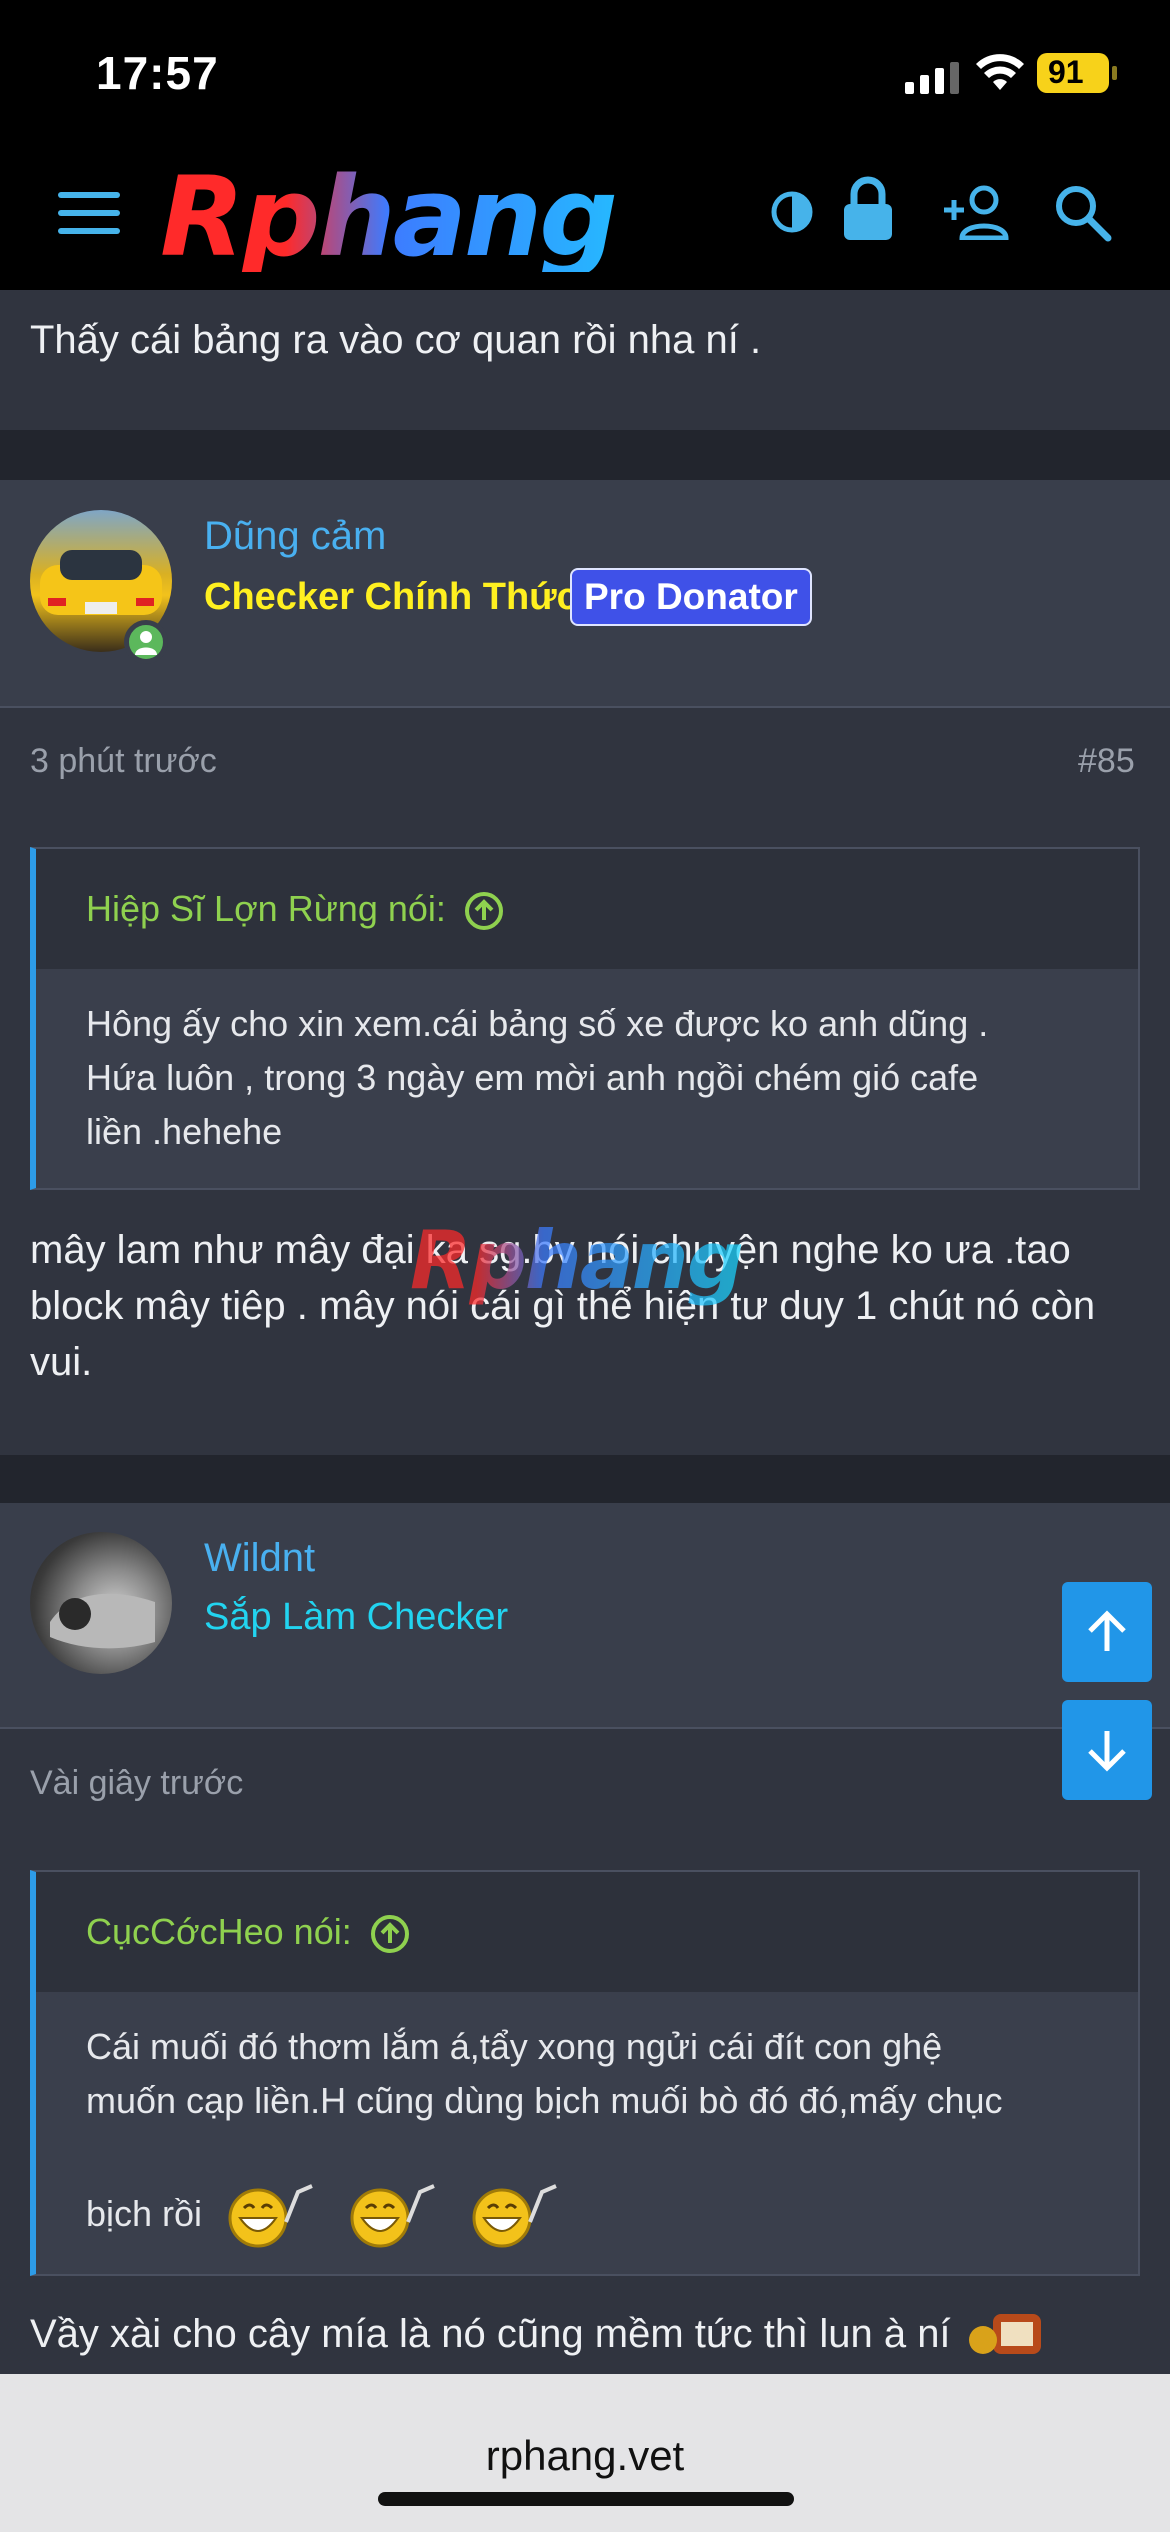 This screenshot has height=2532, width=1170. What do you see at coordinates (586, 2499) in the screenshot?
I see `home-indicator` at bounding box center [586, 2499].